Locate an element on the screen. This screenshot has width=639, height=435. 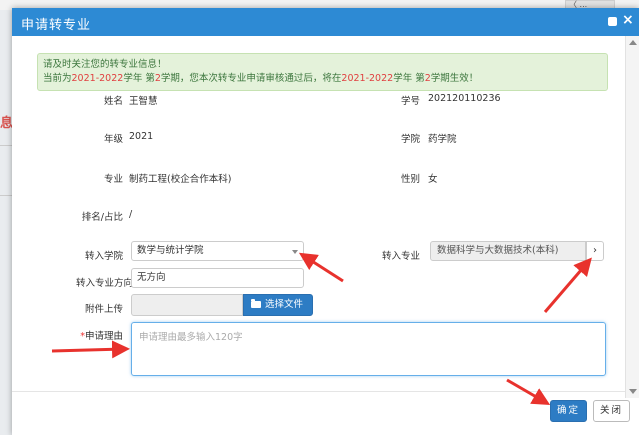
reason-textarea: 申请理由最多输入120字 is located at coordinates (368, 349).